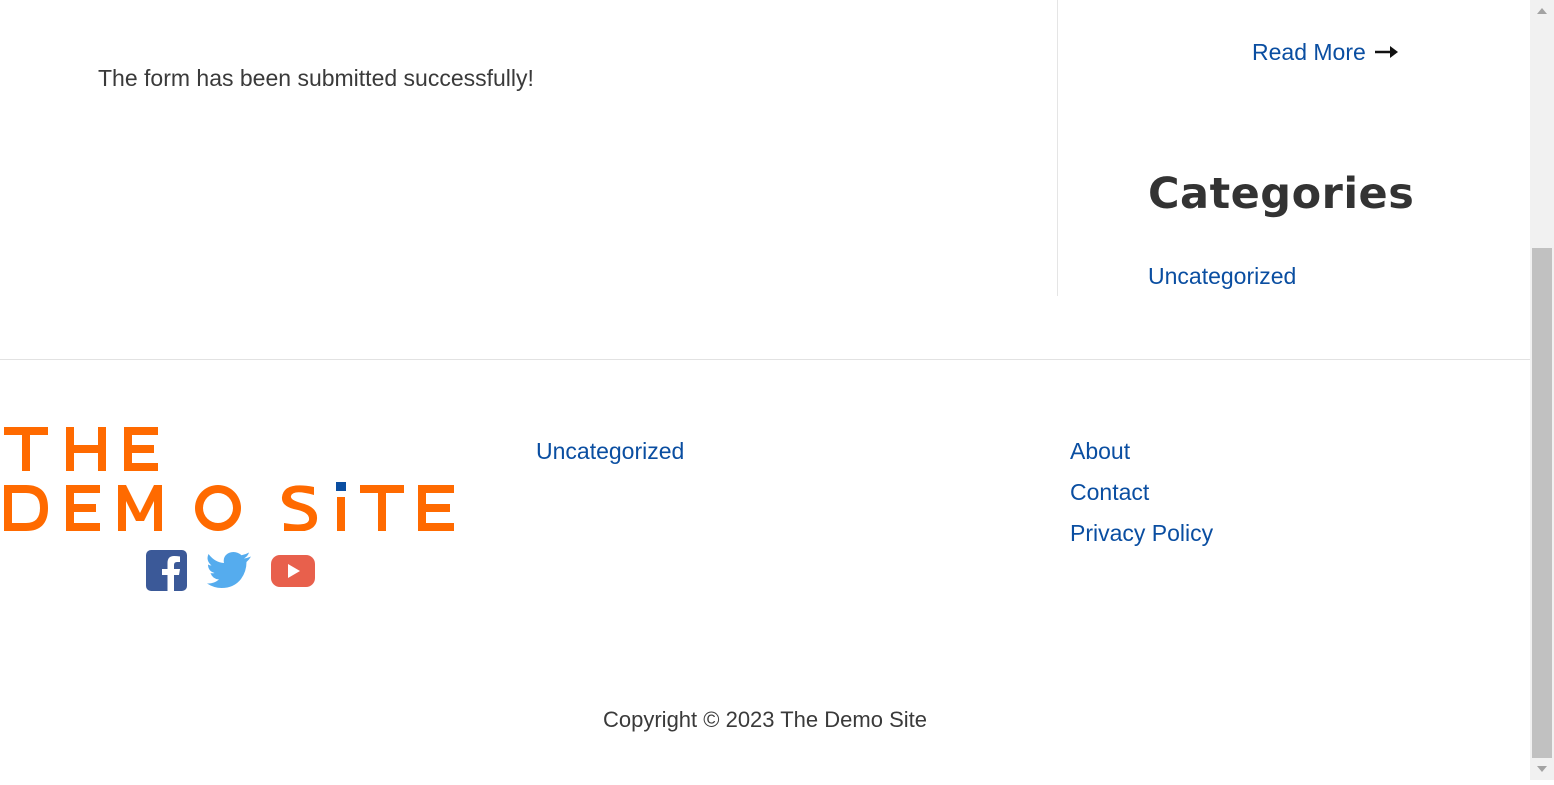 This screenshot has height=785, width=1554. Describe the element at coordinates (1222, 276) in the screenshot. I see `category-link-uncategorized: Uncategorized` at that location.